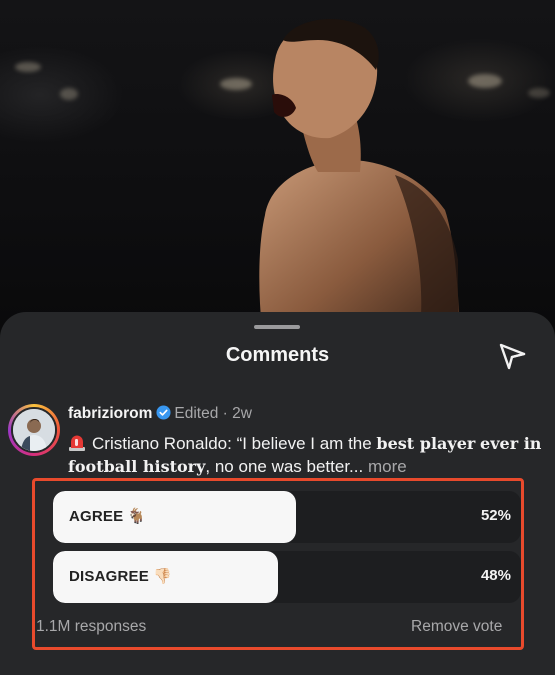 This screenshot has width=555, height=675. Describe the element at coordinates (110, 413) in the screenshot. I see `comment-author: fabriziorom` at that location.